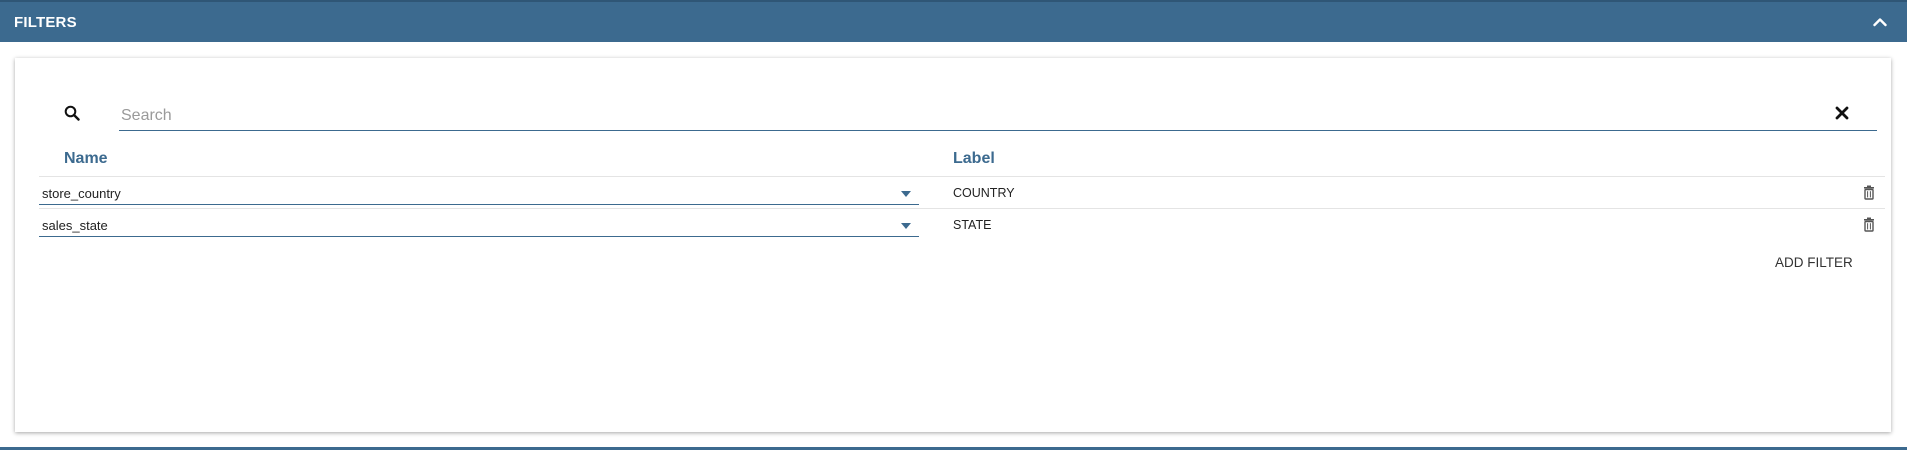  Describe the element at coordinates (1842, 113) in the screenshot. I see `close-icon` at that location.